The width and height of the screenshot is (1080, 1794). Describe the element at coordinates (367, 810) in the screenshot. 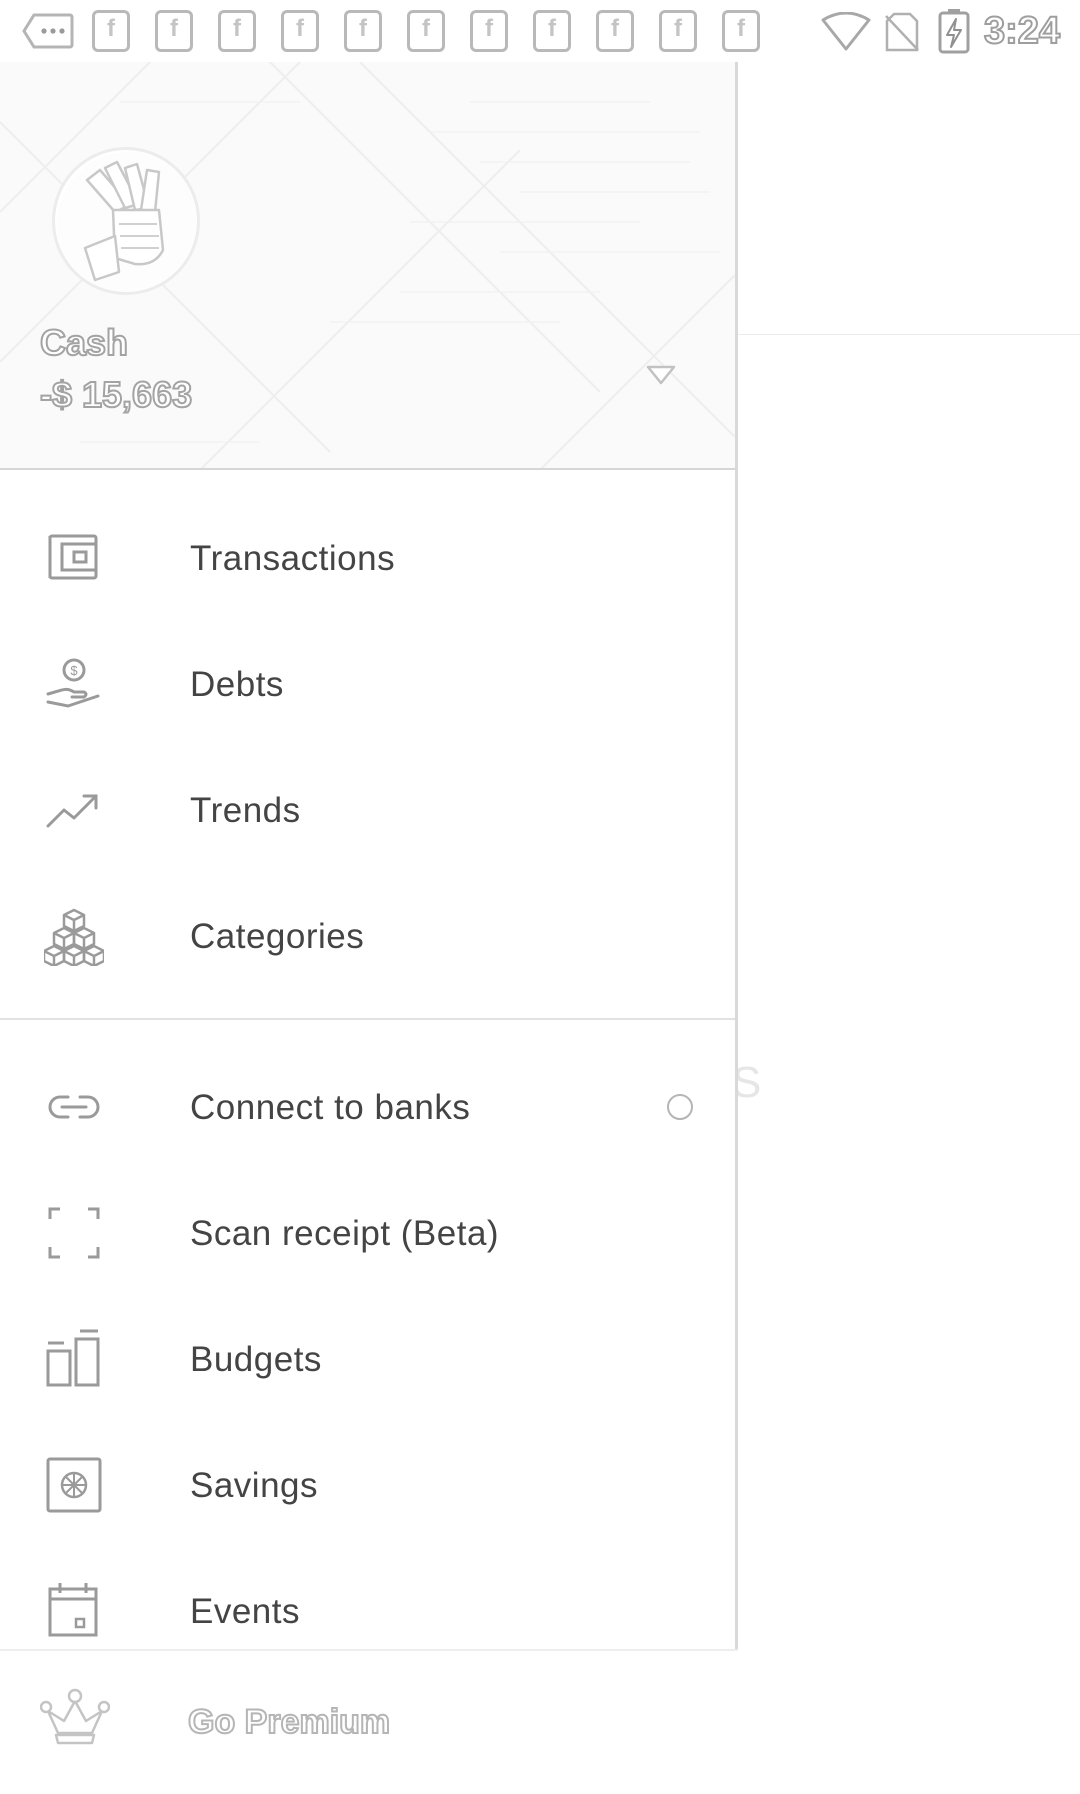

I see `menu-item-trends: Trends` at that location.